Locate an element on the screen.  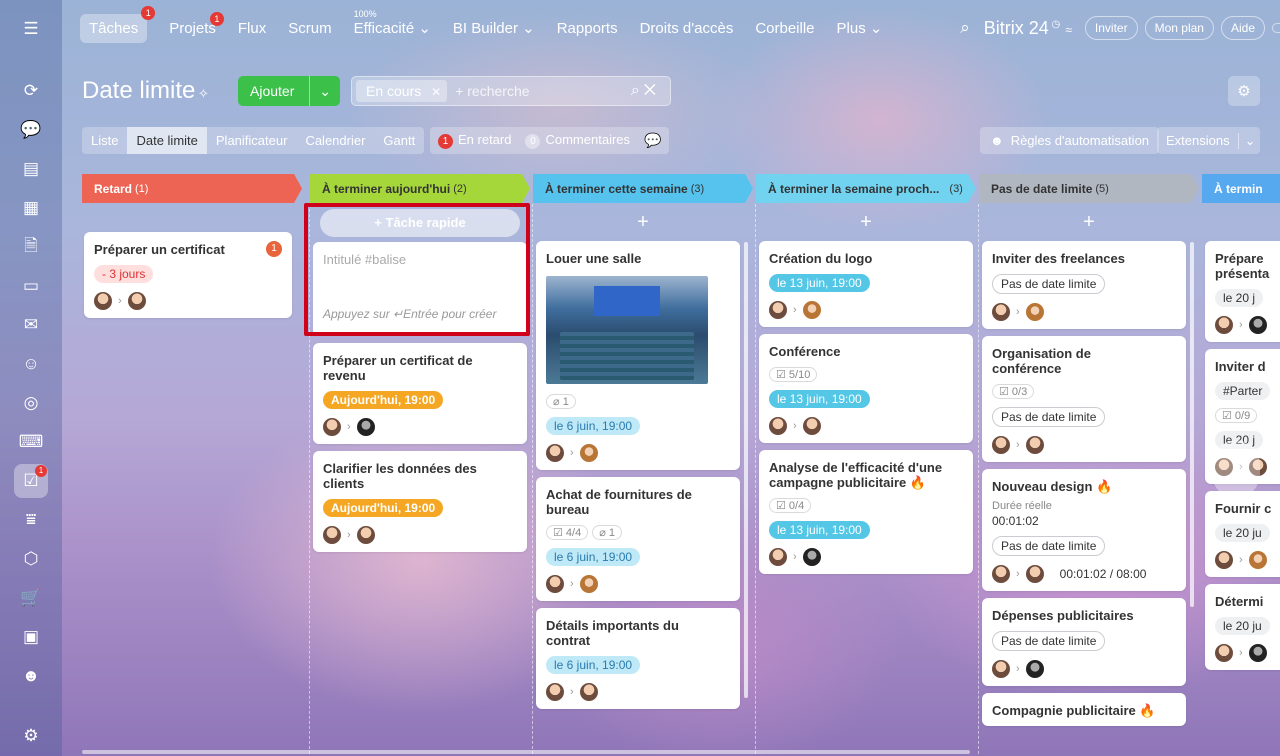
task-title: Louer une salle is located at coordinates (638, 258).